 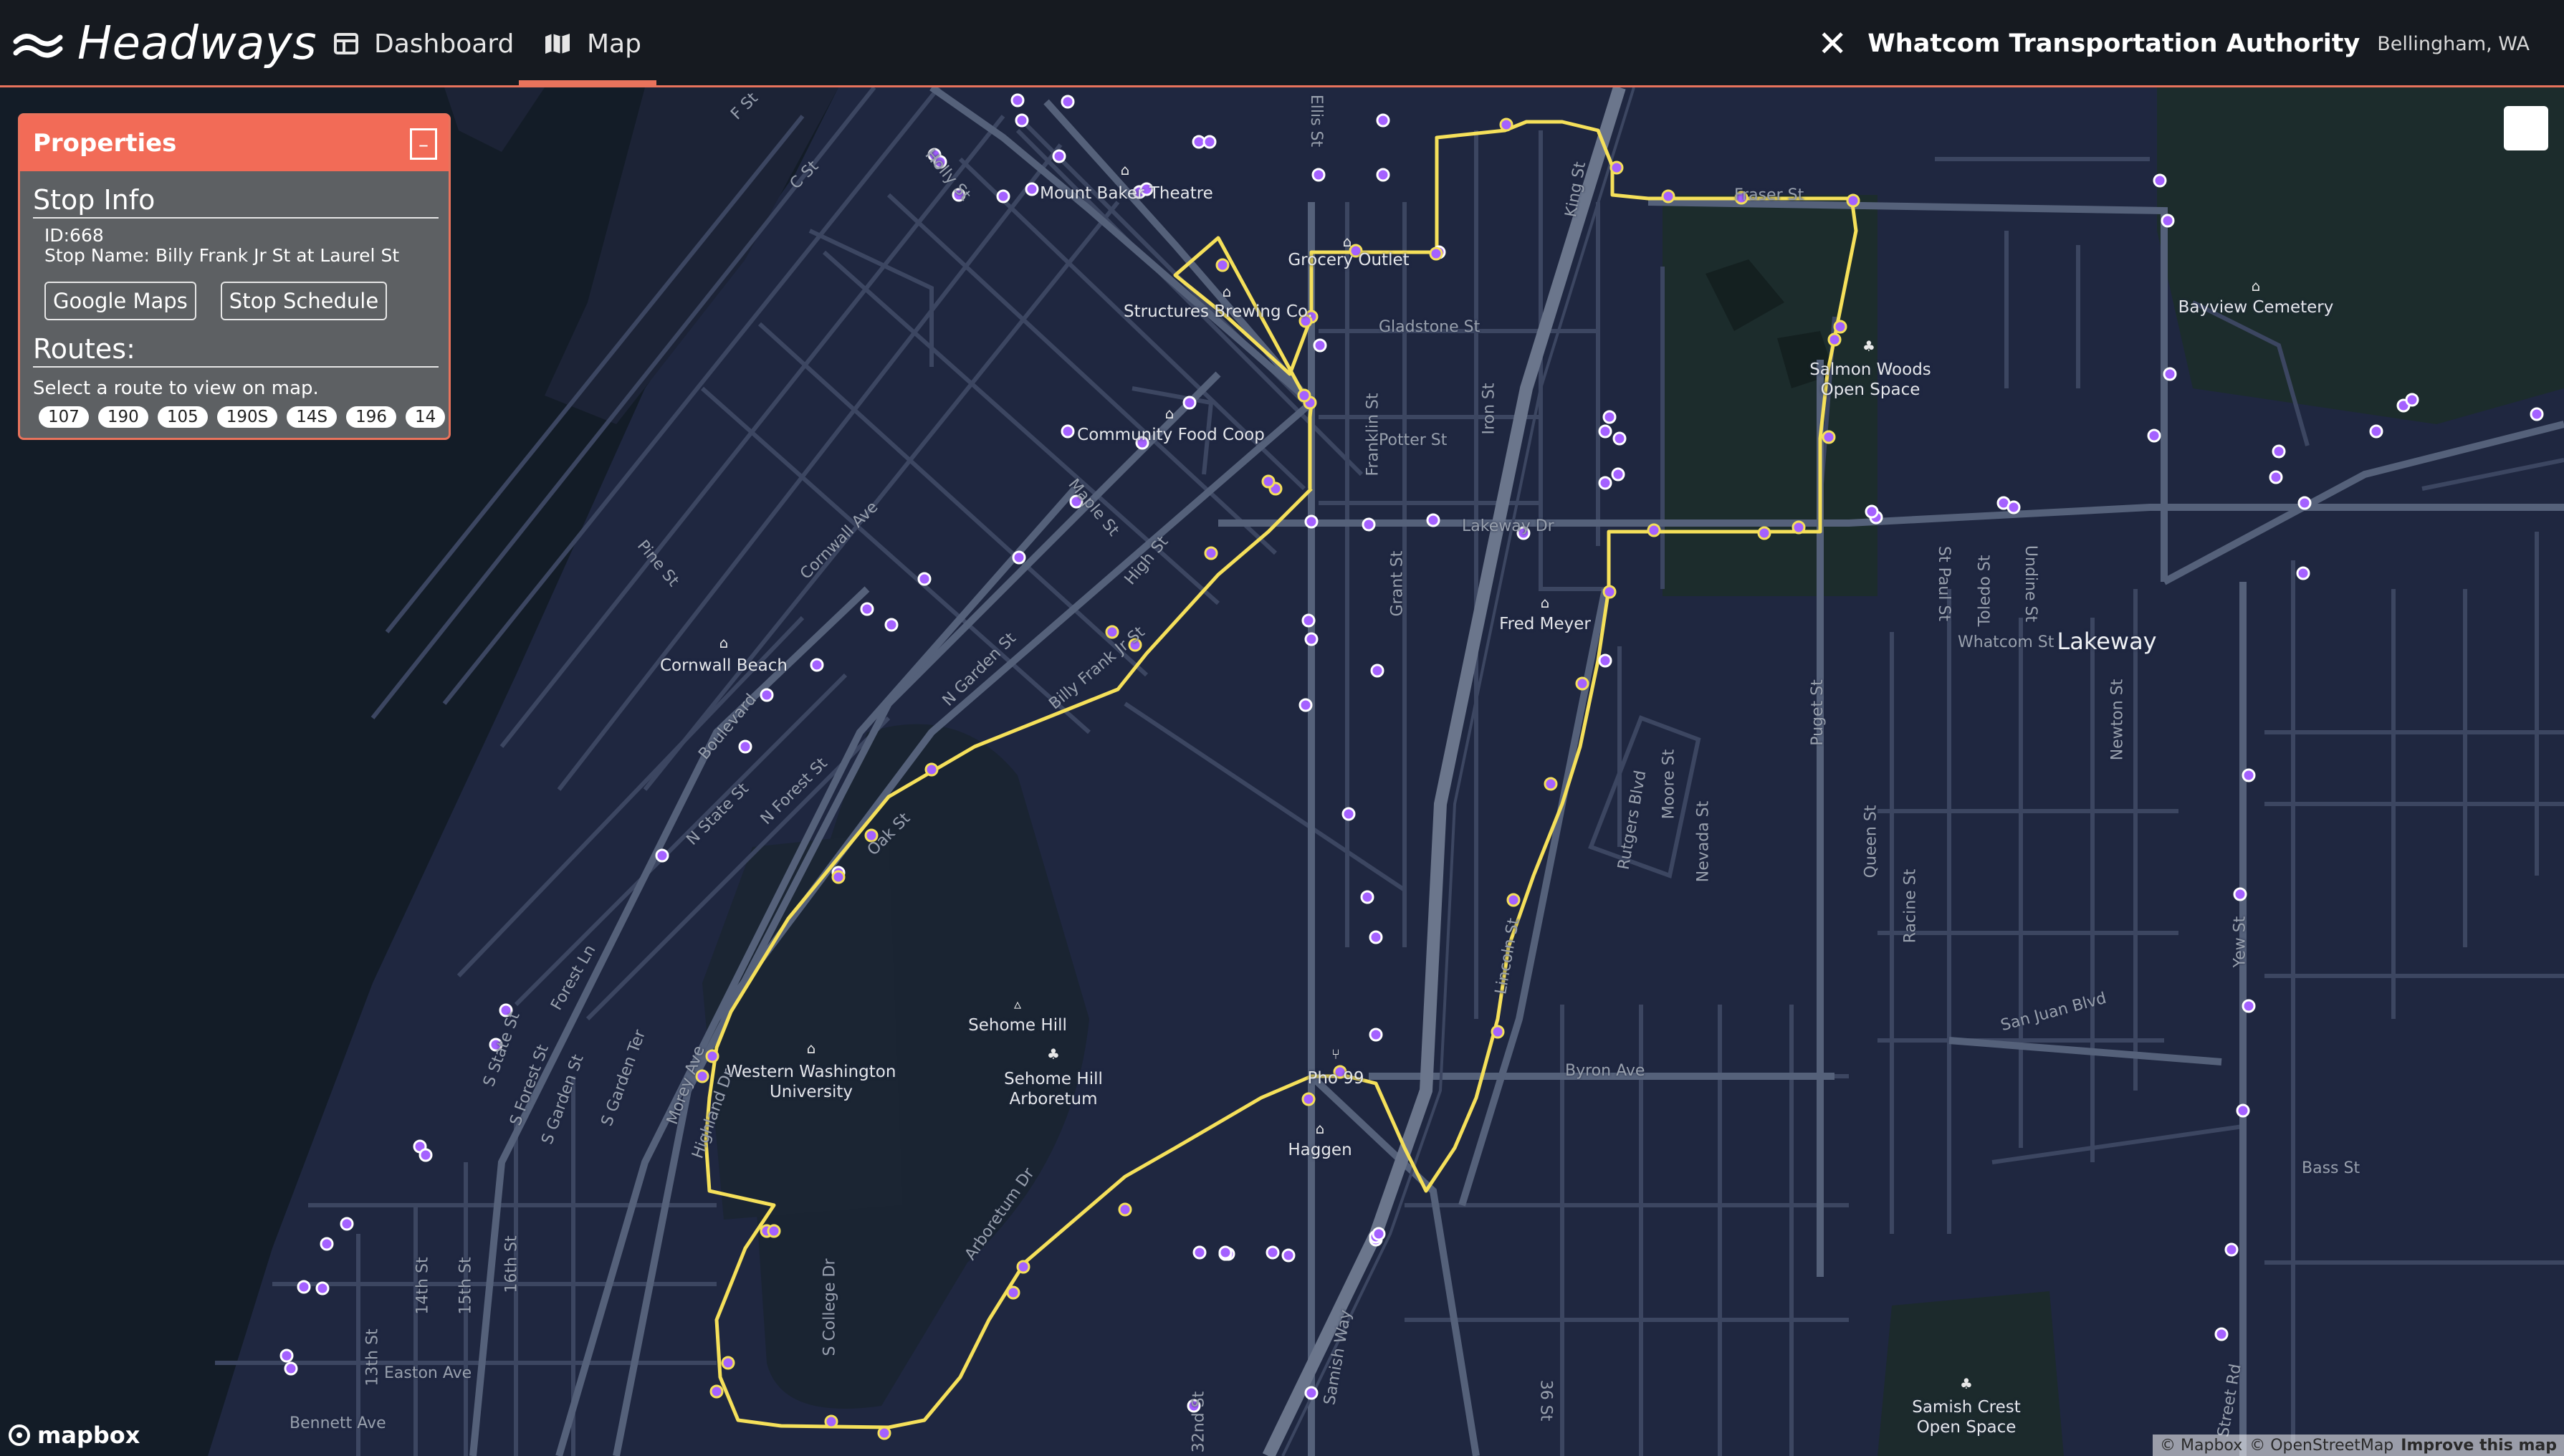 I want to click on map-control-button, so click(x=2526, y=128).